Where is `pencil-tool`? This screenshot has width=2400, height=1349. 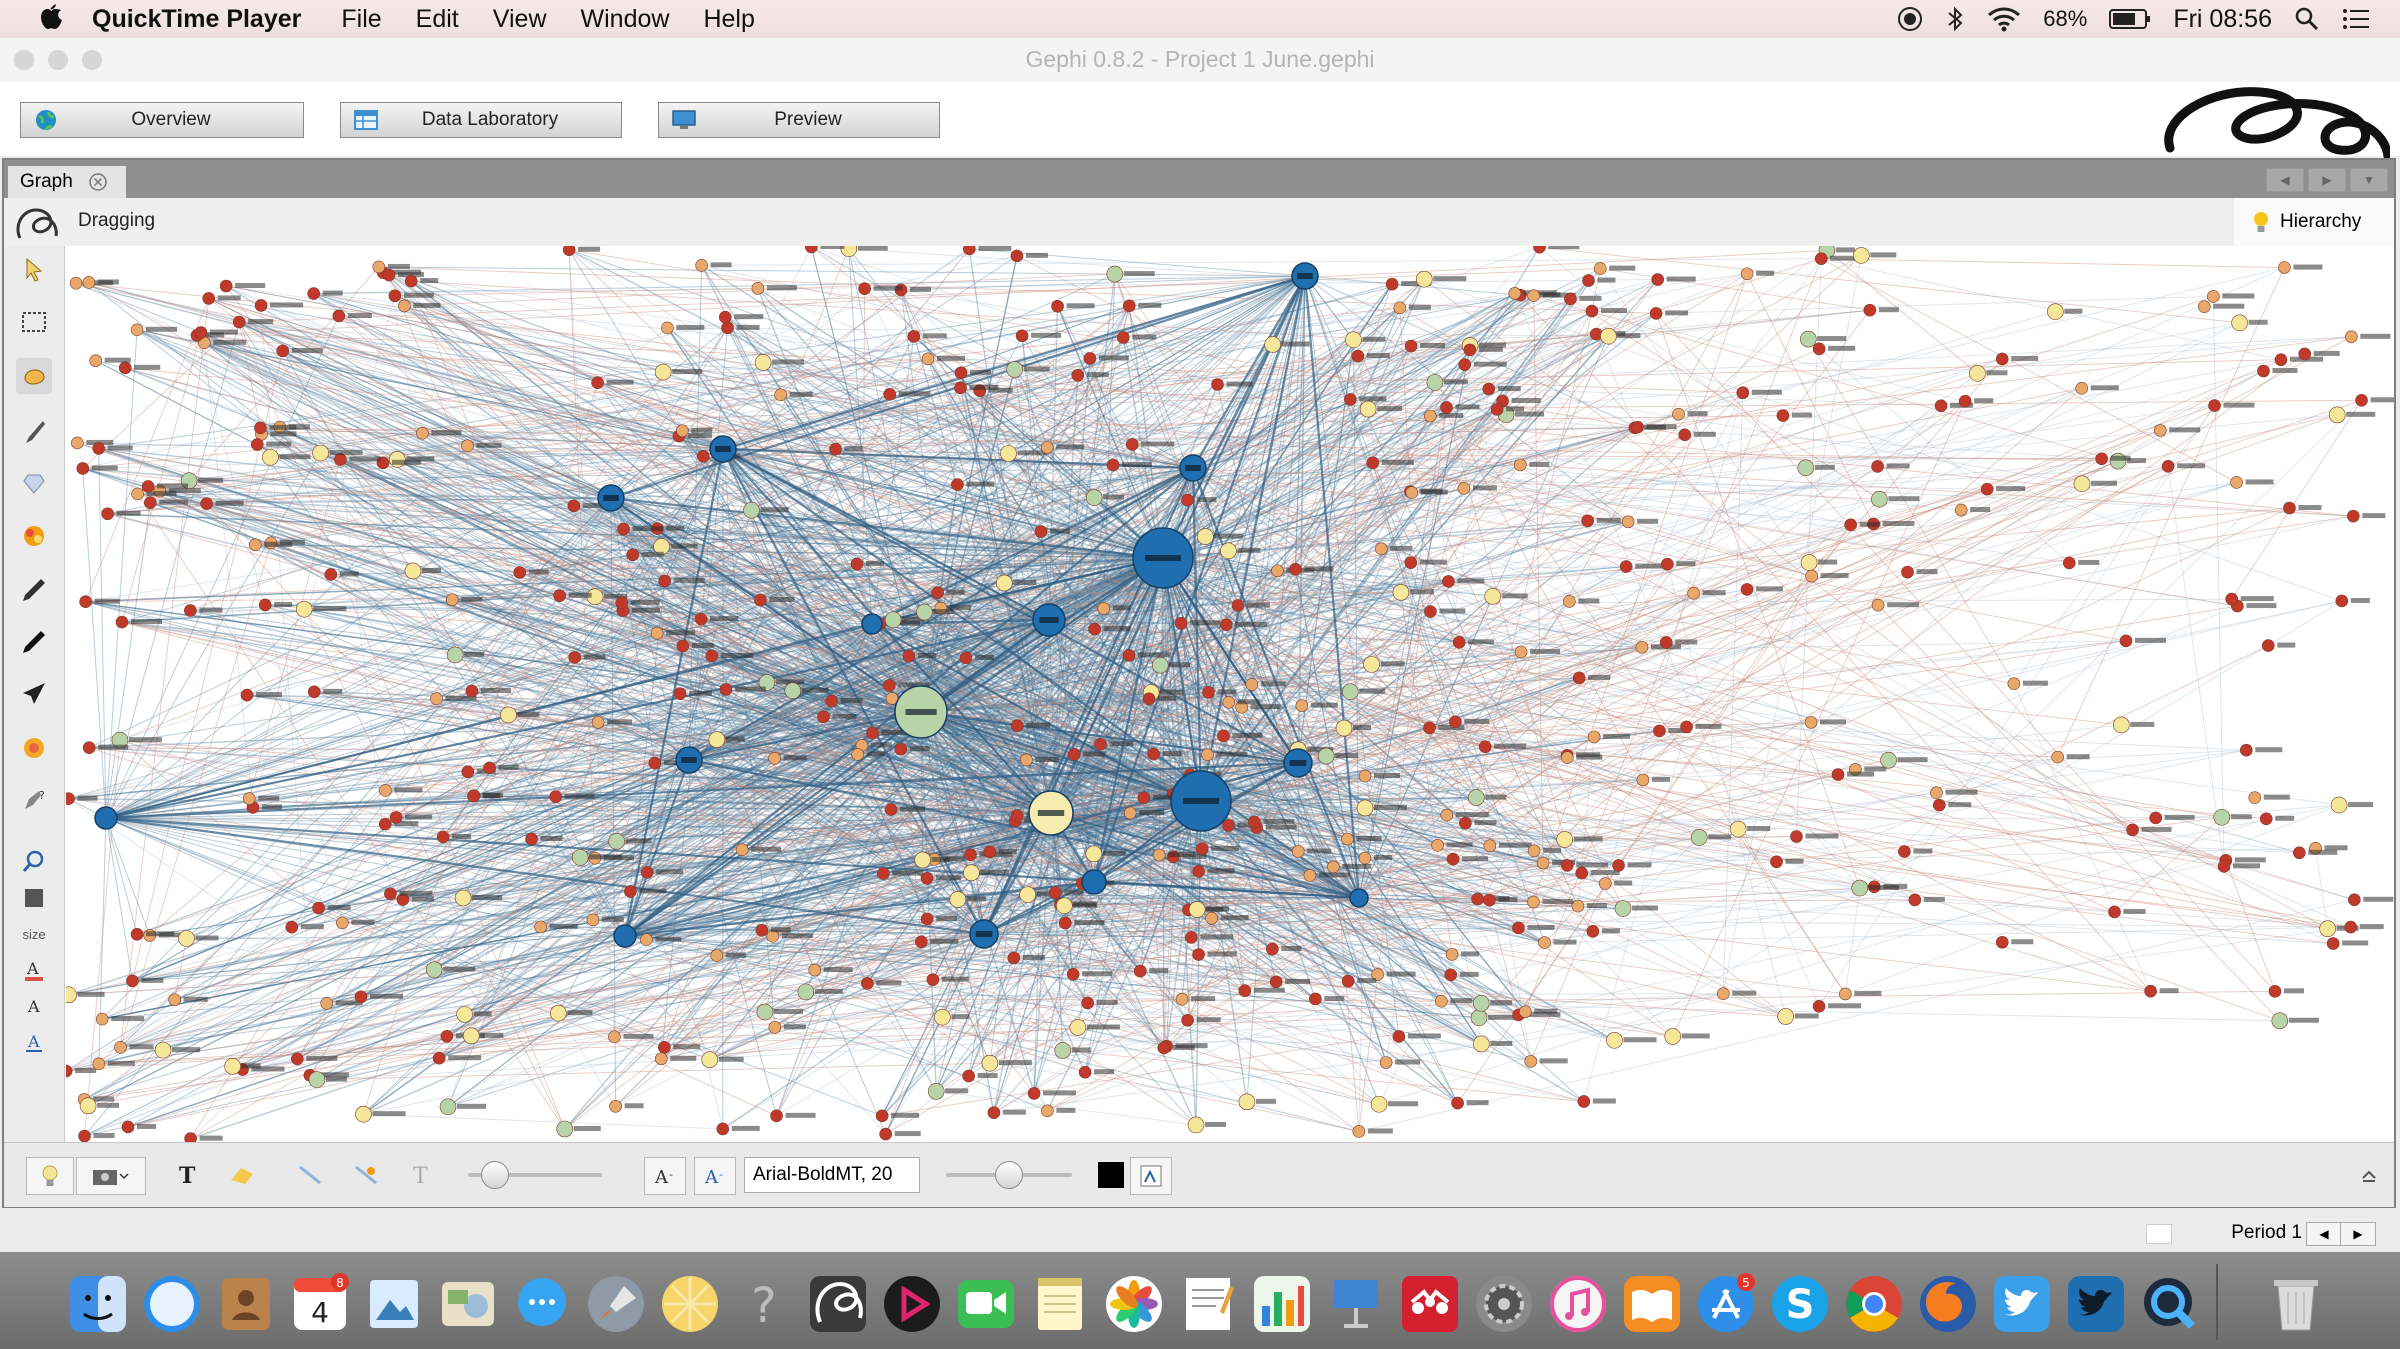 pencil-tool is located at coordinates (34, 590).